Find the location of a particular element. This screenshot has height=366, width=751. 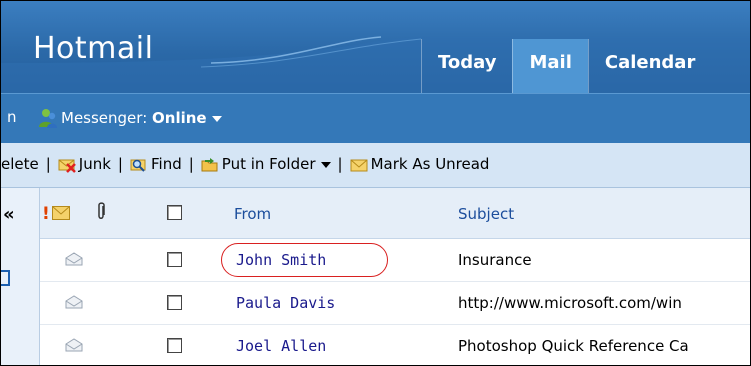

read-status-envelope-icon is located at coordinates (61, 213).